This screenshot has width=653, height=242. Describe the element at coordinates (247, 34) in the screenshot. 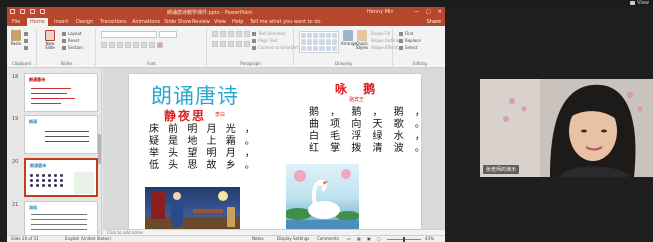

I see `line-spacing-button` at that location.